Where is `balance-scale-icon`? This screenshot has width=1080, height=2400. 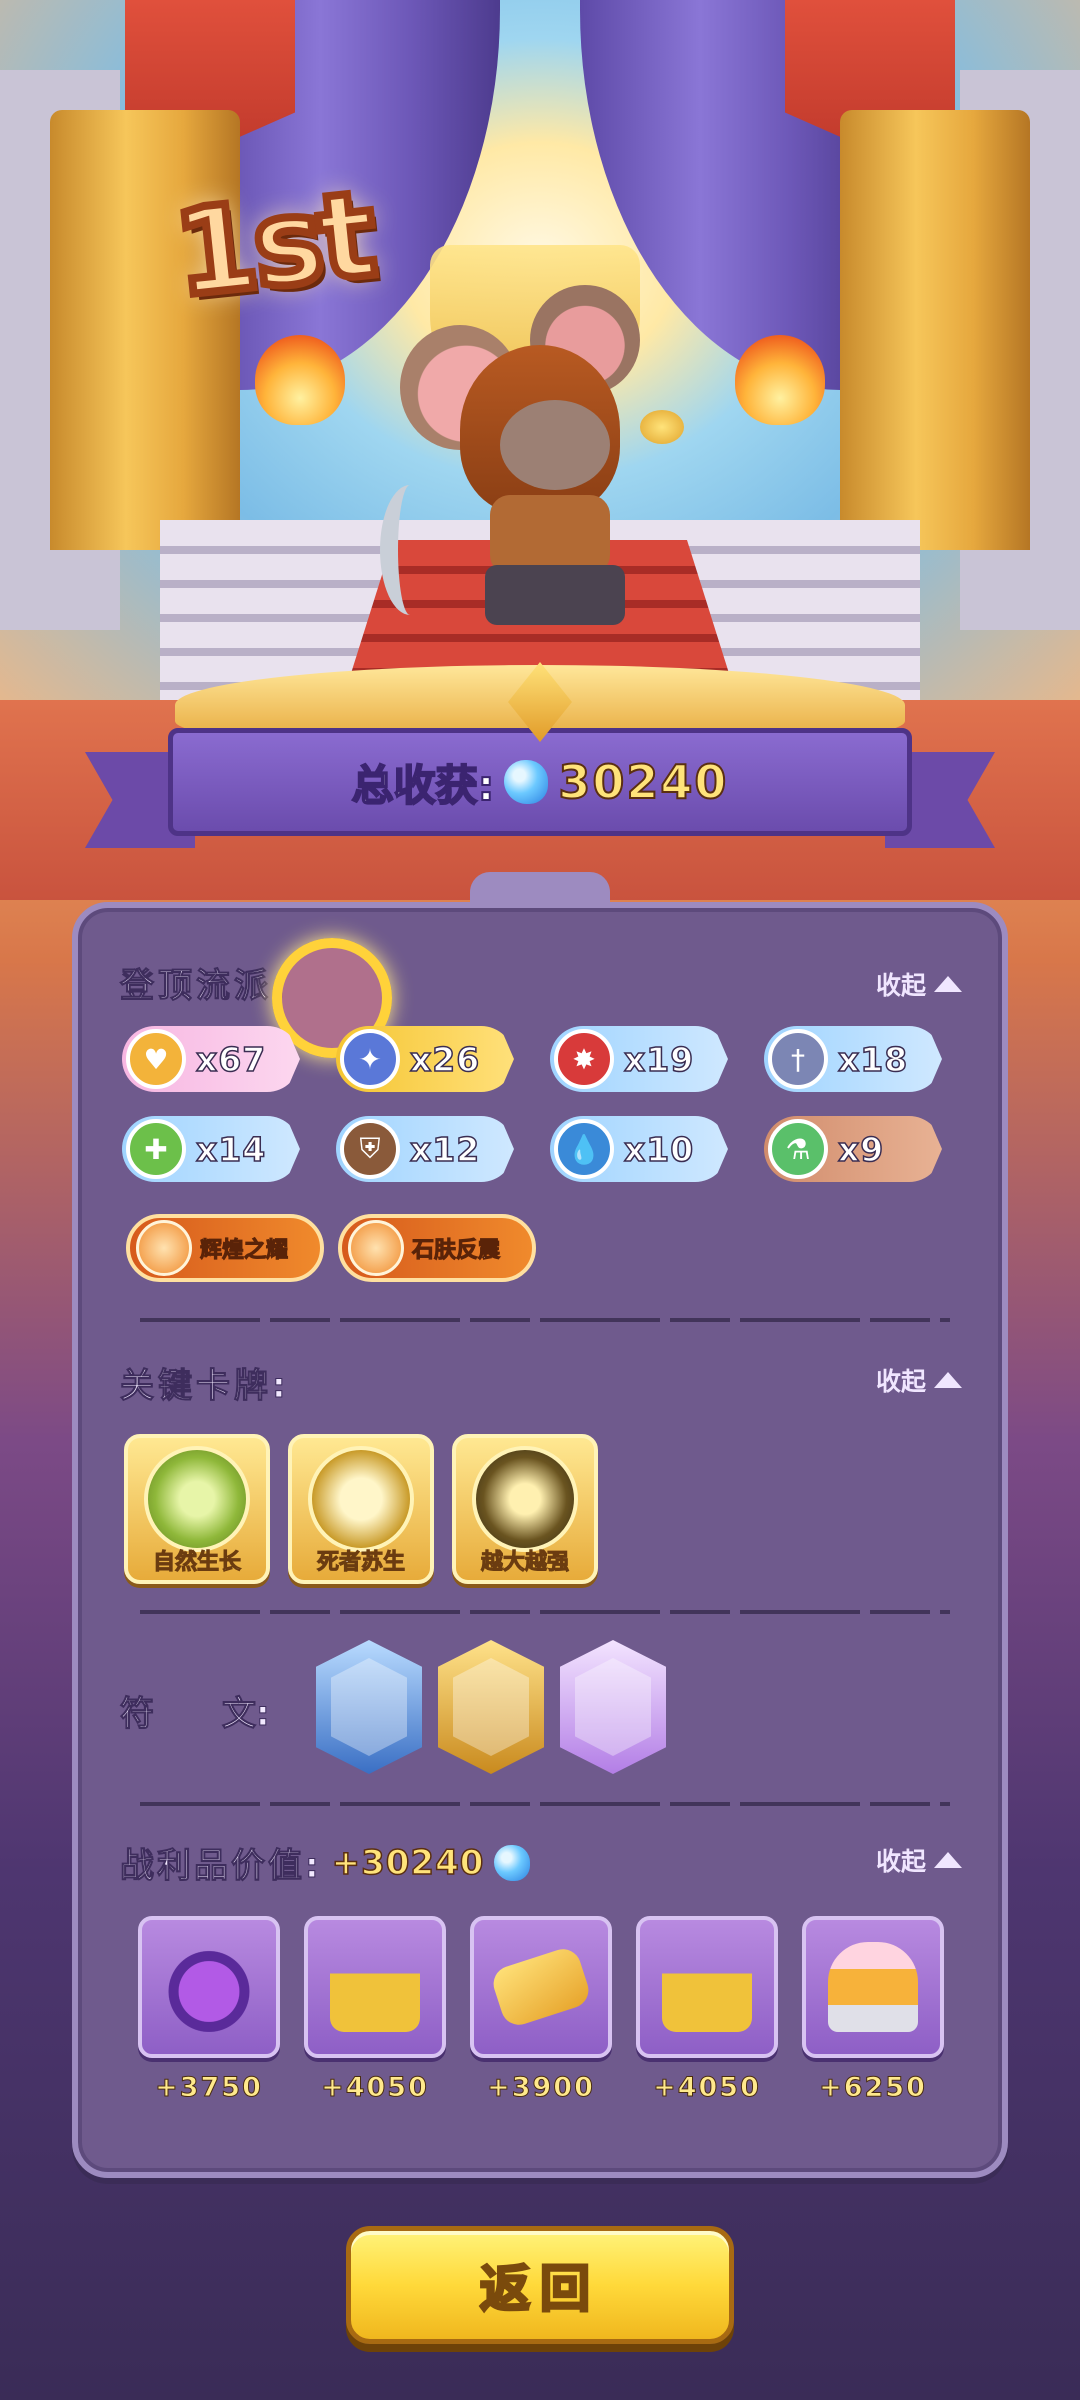 balance-scale-icon is located at coordinates (369, 1707).